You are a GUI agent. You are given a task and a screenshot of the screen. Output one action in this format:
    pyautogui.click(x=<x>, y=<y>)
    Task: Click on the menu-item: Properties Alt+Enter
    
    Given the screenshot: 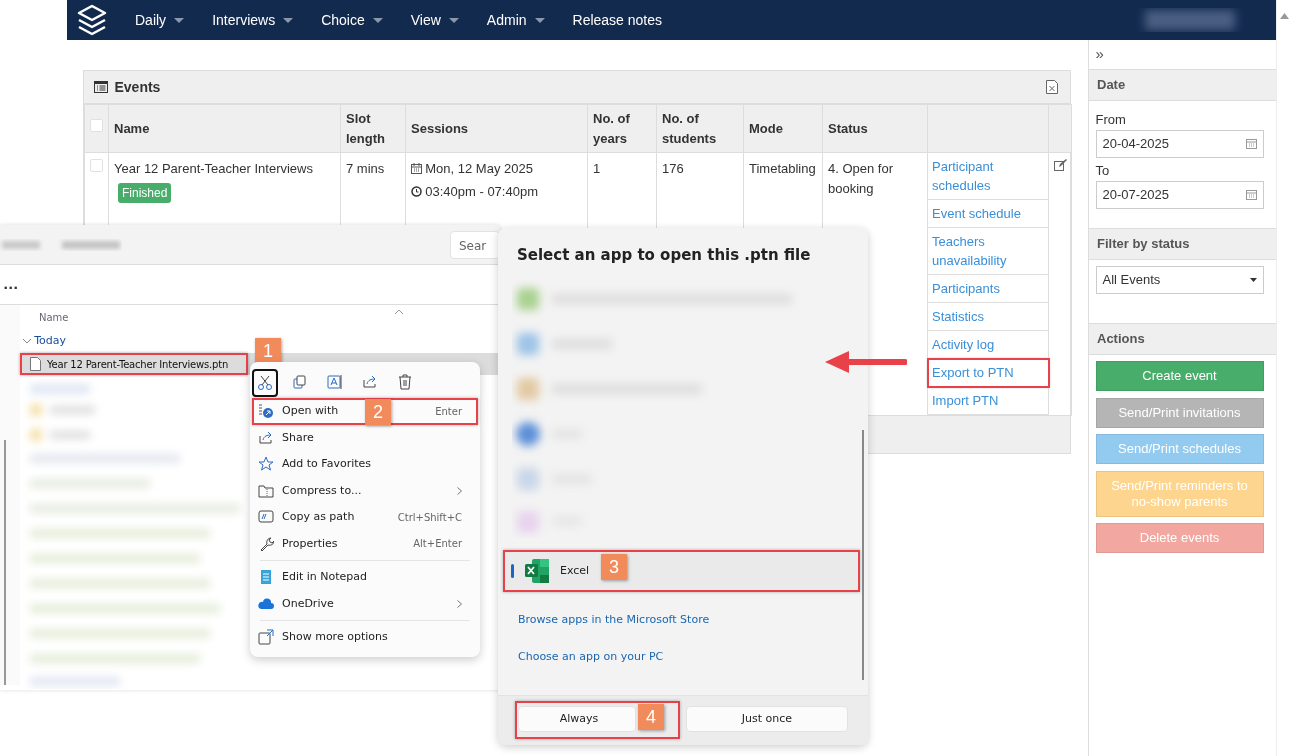 What is the action you would take?
    pyautogui.click(x=365, y=543)
    